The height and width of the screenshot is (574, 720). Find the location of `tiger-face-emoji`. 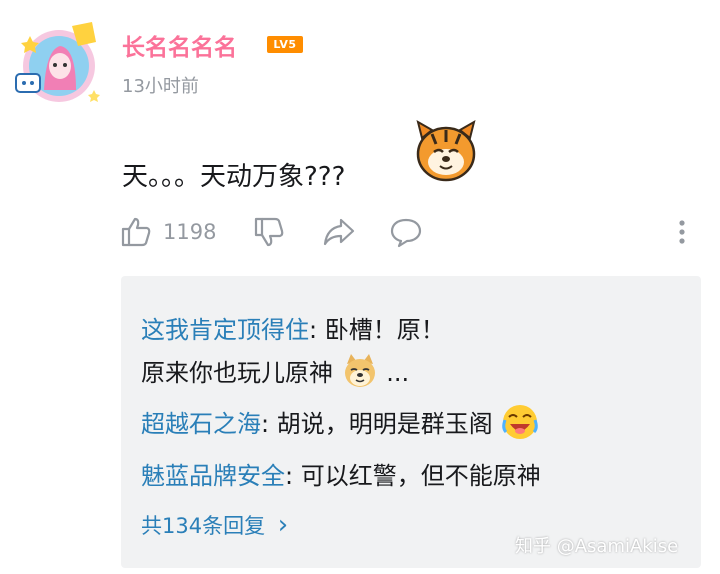

tiger-face-emoji is located at coordinates (446, 150).